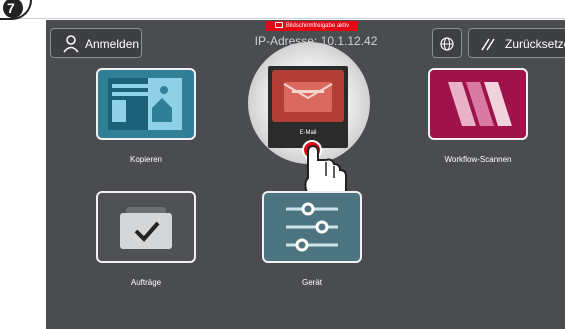  I want to click on envelope-icon, so click(308, 97).